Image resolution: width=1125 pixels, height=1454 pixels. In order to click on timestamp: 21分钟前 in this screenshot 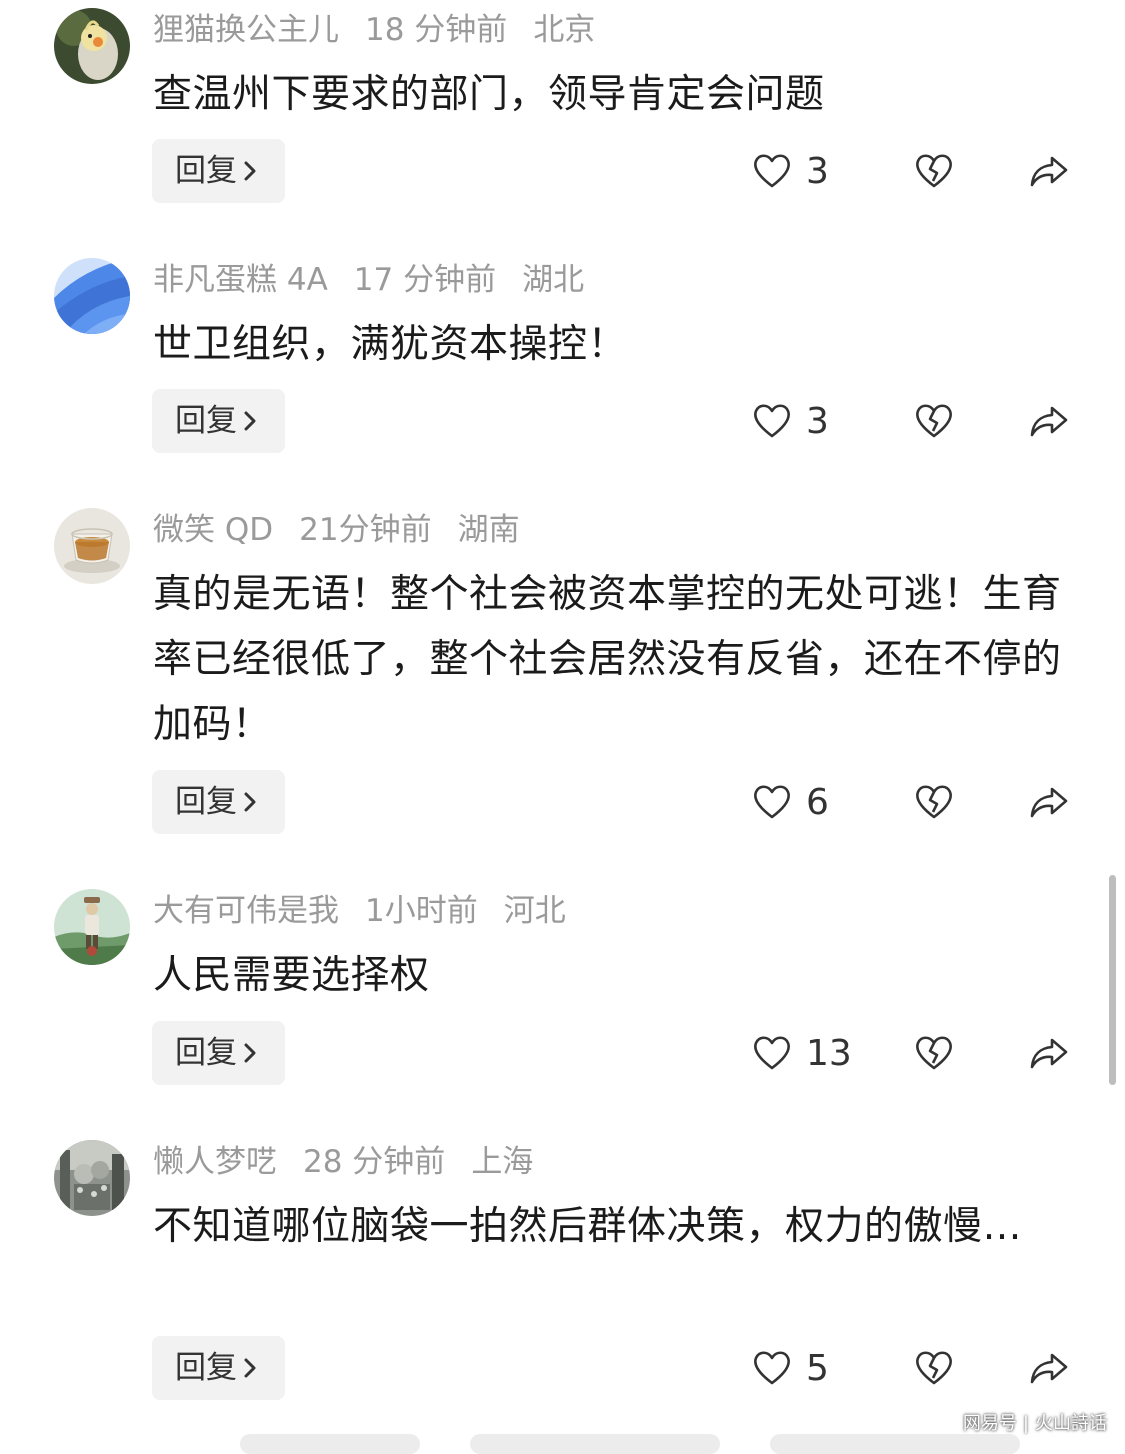, I will do `click(365, 530)`.